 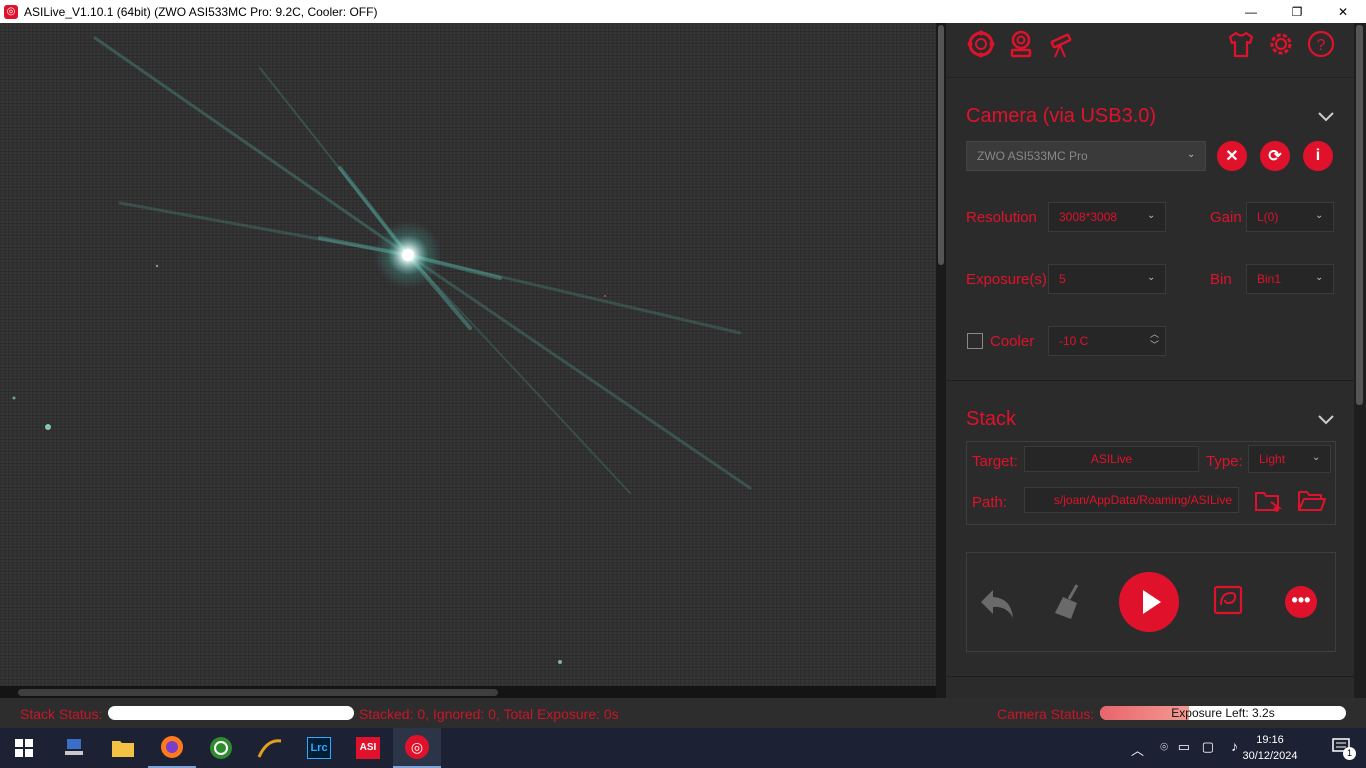 What do you see at coordinates (1241, 44) in the screenshot?
I see `theme-shirt-icon` at bounding box center [1241, 44].